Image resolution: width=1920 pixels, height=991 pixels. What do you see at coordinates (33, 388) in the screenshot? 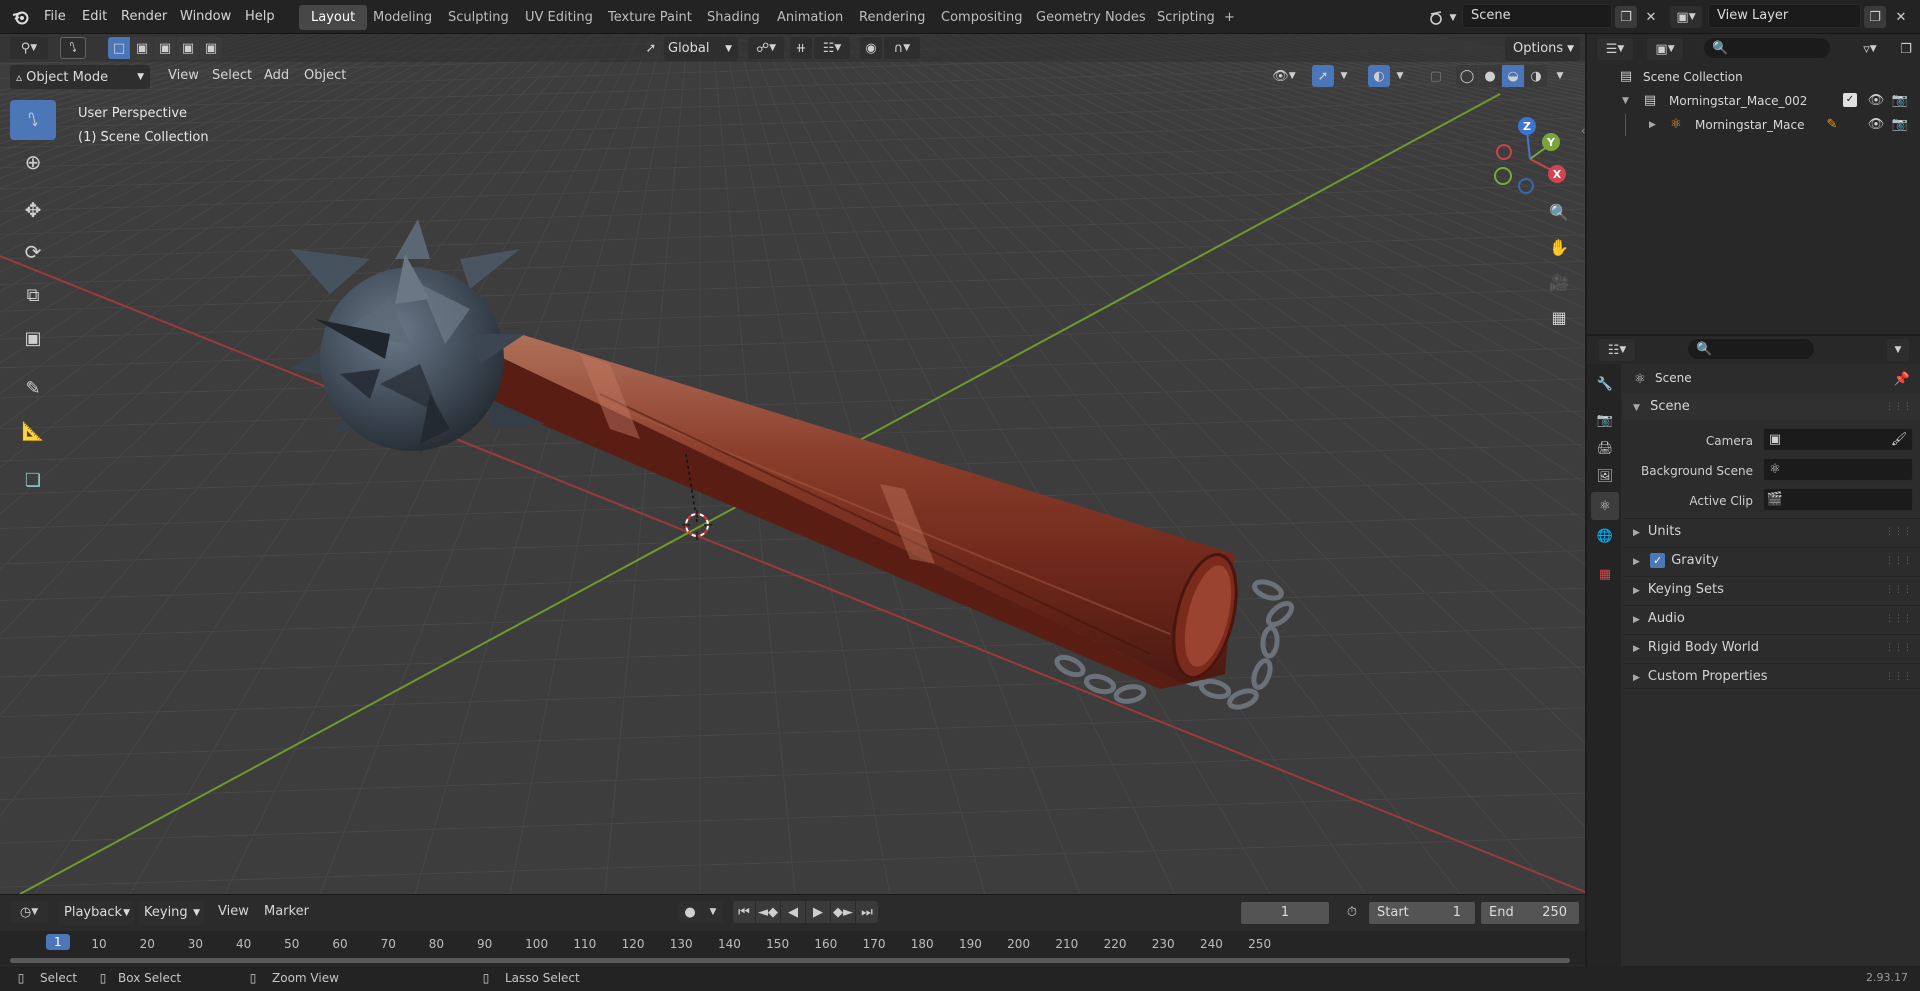
I see `annotate-tool-icon: ✎` at bounding box center [33, 388].